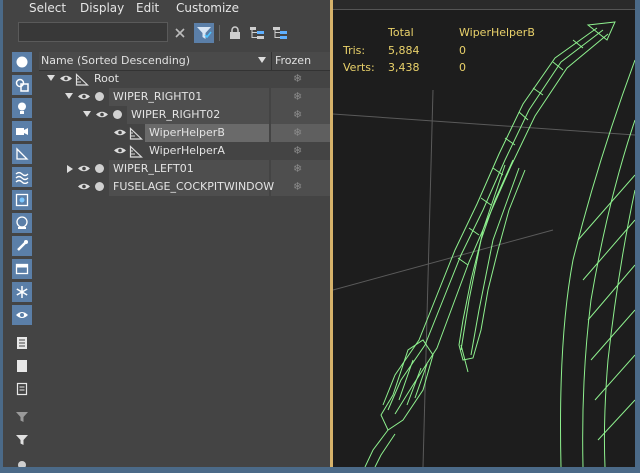 The width and height of the screenshot is (640, 473). I want to click on layers-icon, so click(280, 33).